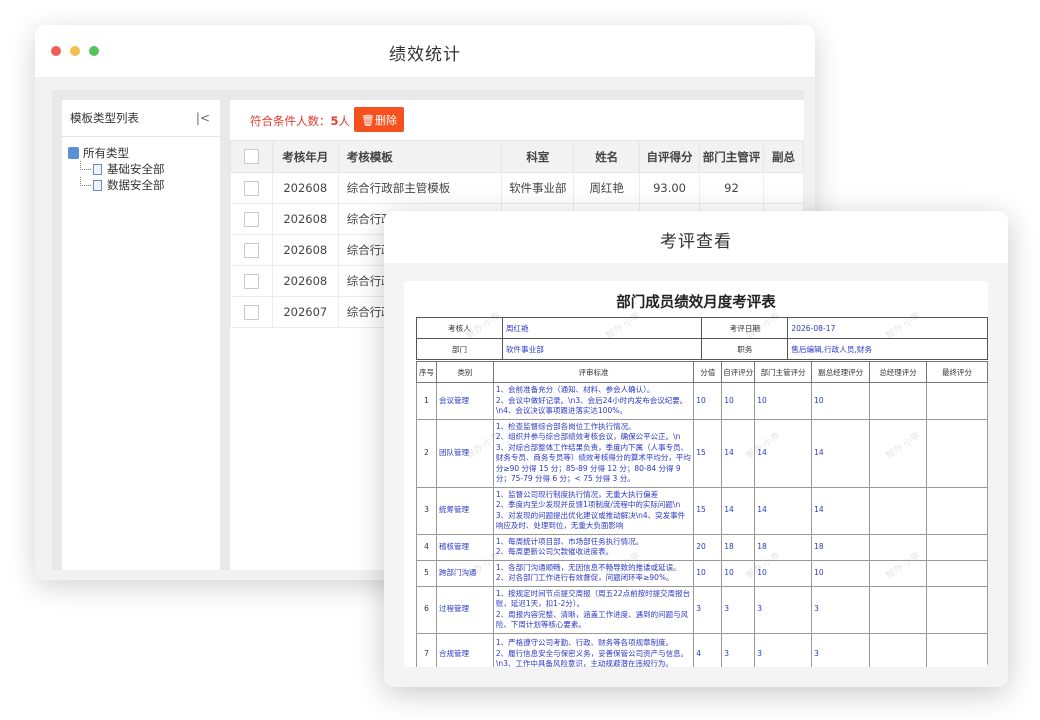 The width and height of the screenshot is (1040, 720). Describe the element at coordinates (731, 188) in the screenshot. I see `table-cell: 92` at that location.